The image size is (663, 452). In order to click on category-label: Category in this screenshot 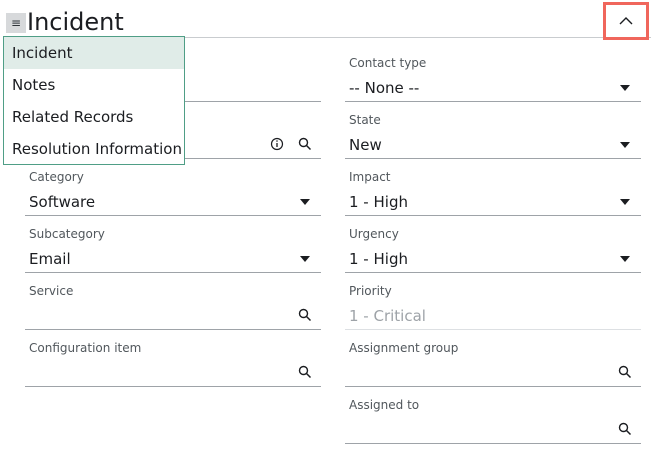, I will do `click(56, 177)`.